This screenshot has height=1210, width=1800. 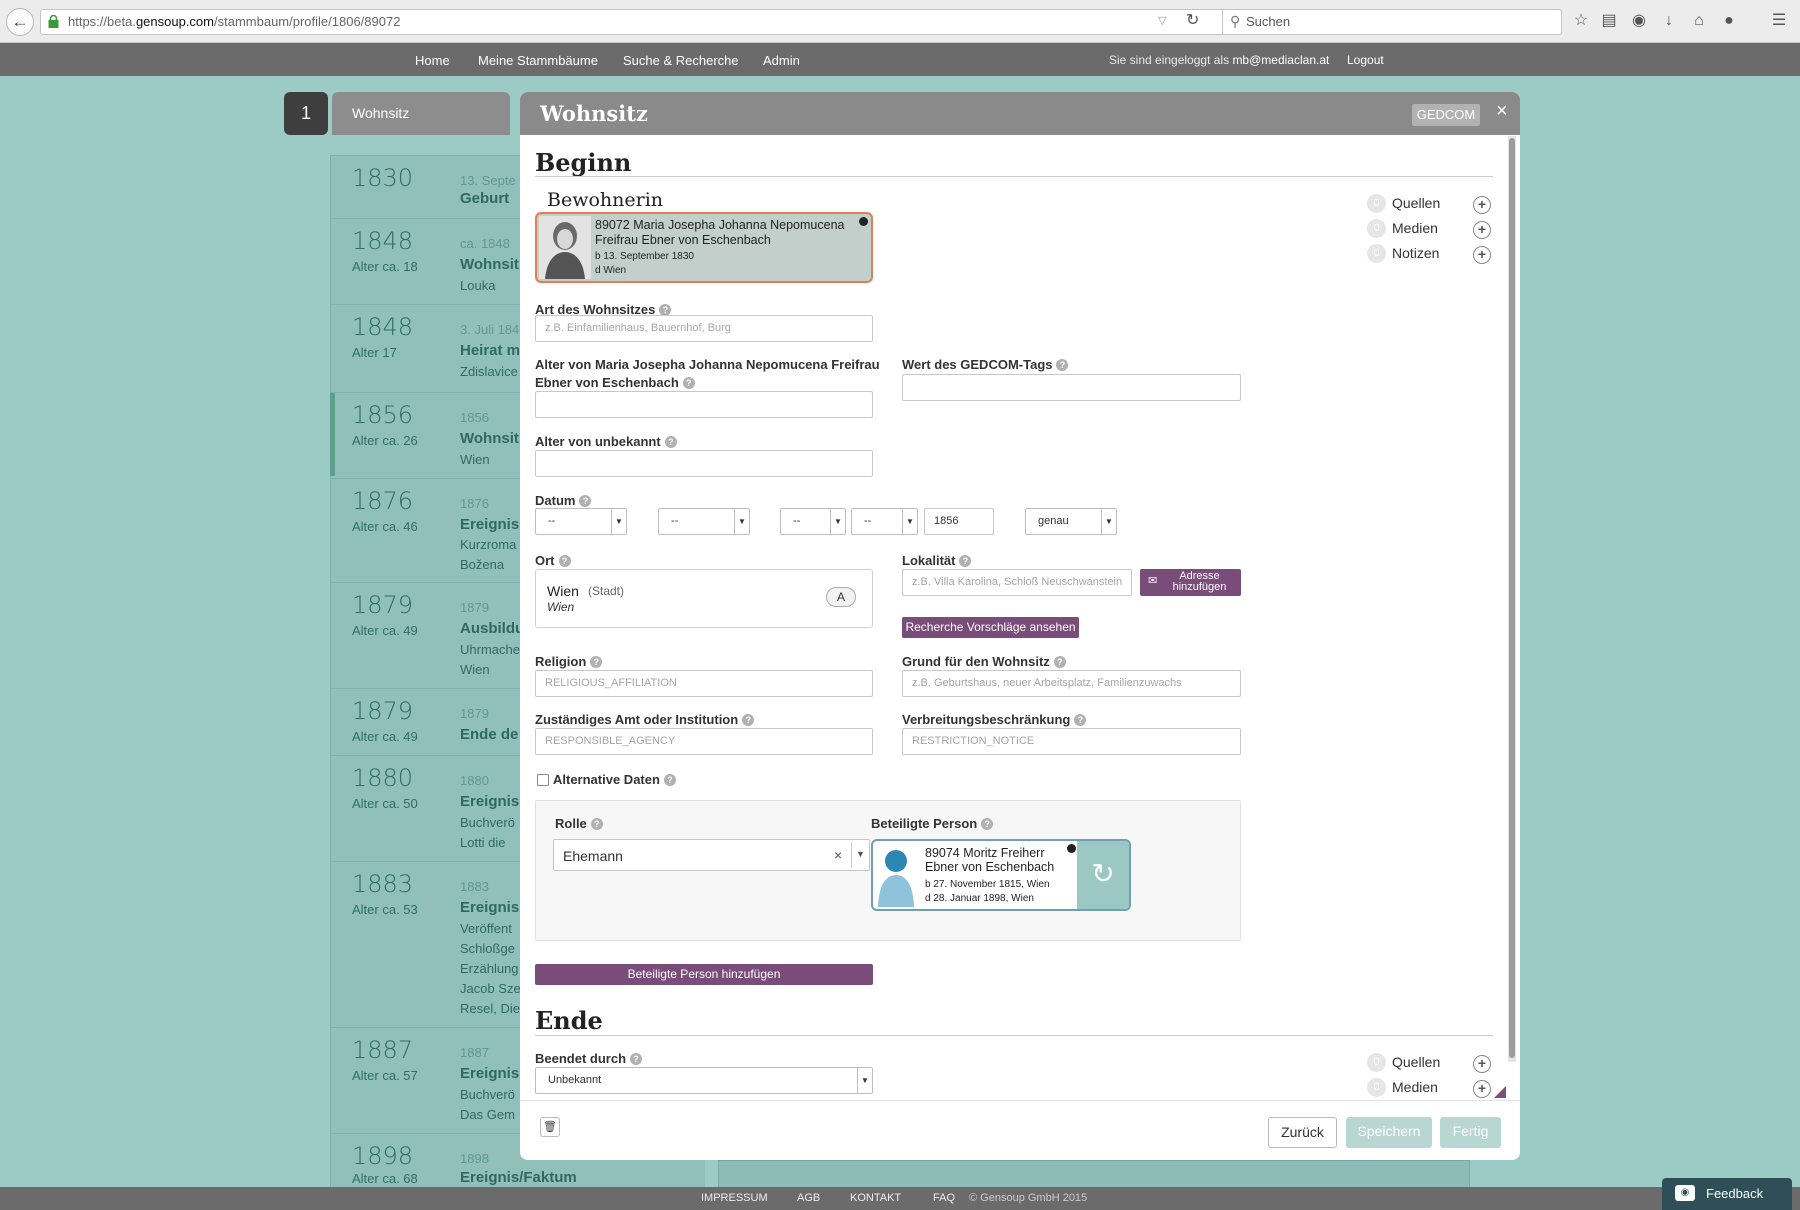 What do you see at coordinates (543, 780) in the screenshot?
I see `alternative-daten-checkbox` at bounding box center [543, 780].